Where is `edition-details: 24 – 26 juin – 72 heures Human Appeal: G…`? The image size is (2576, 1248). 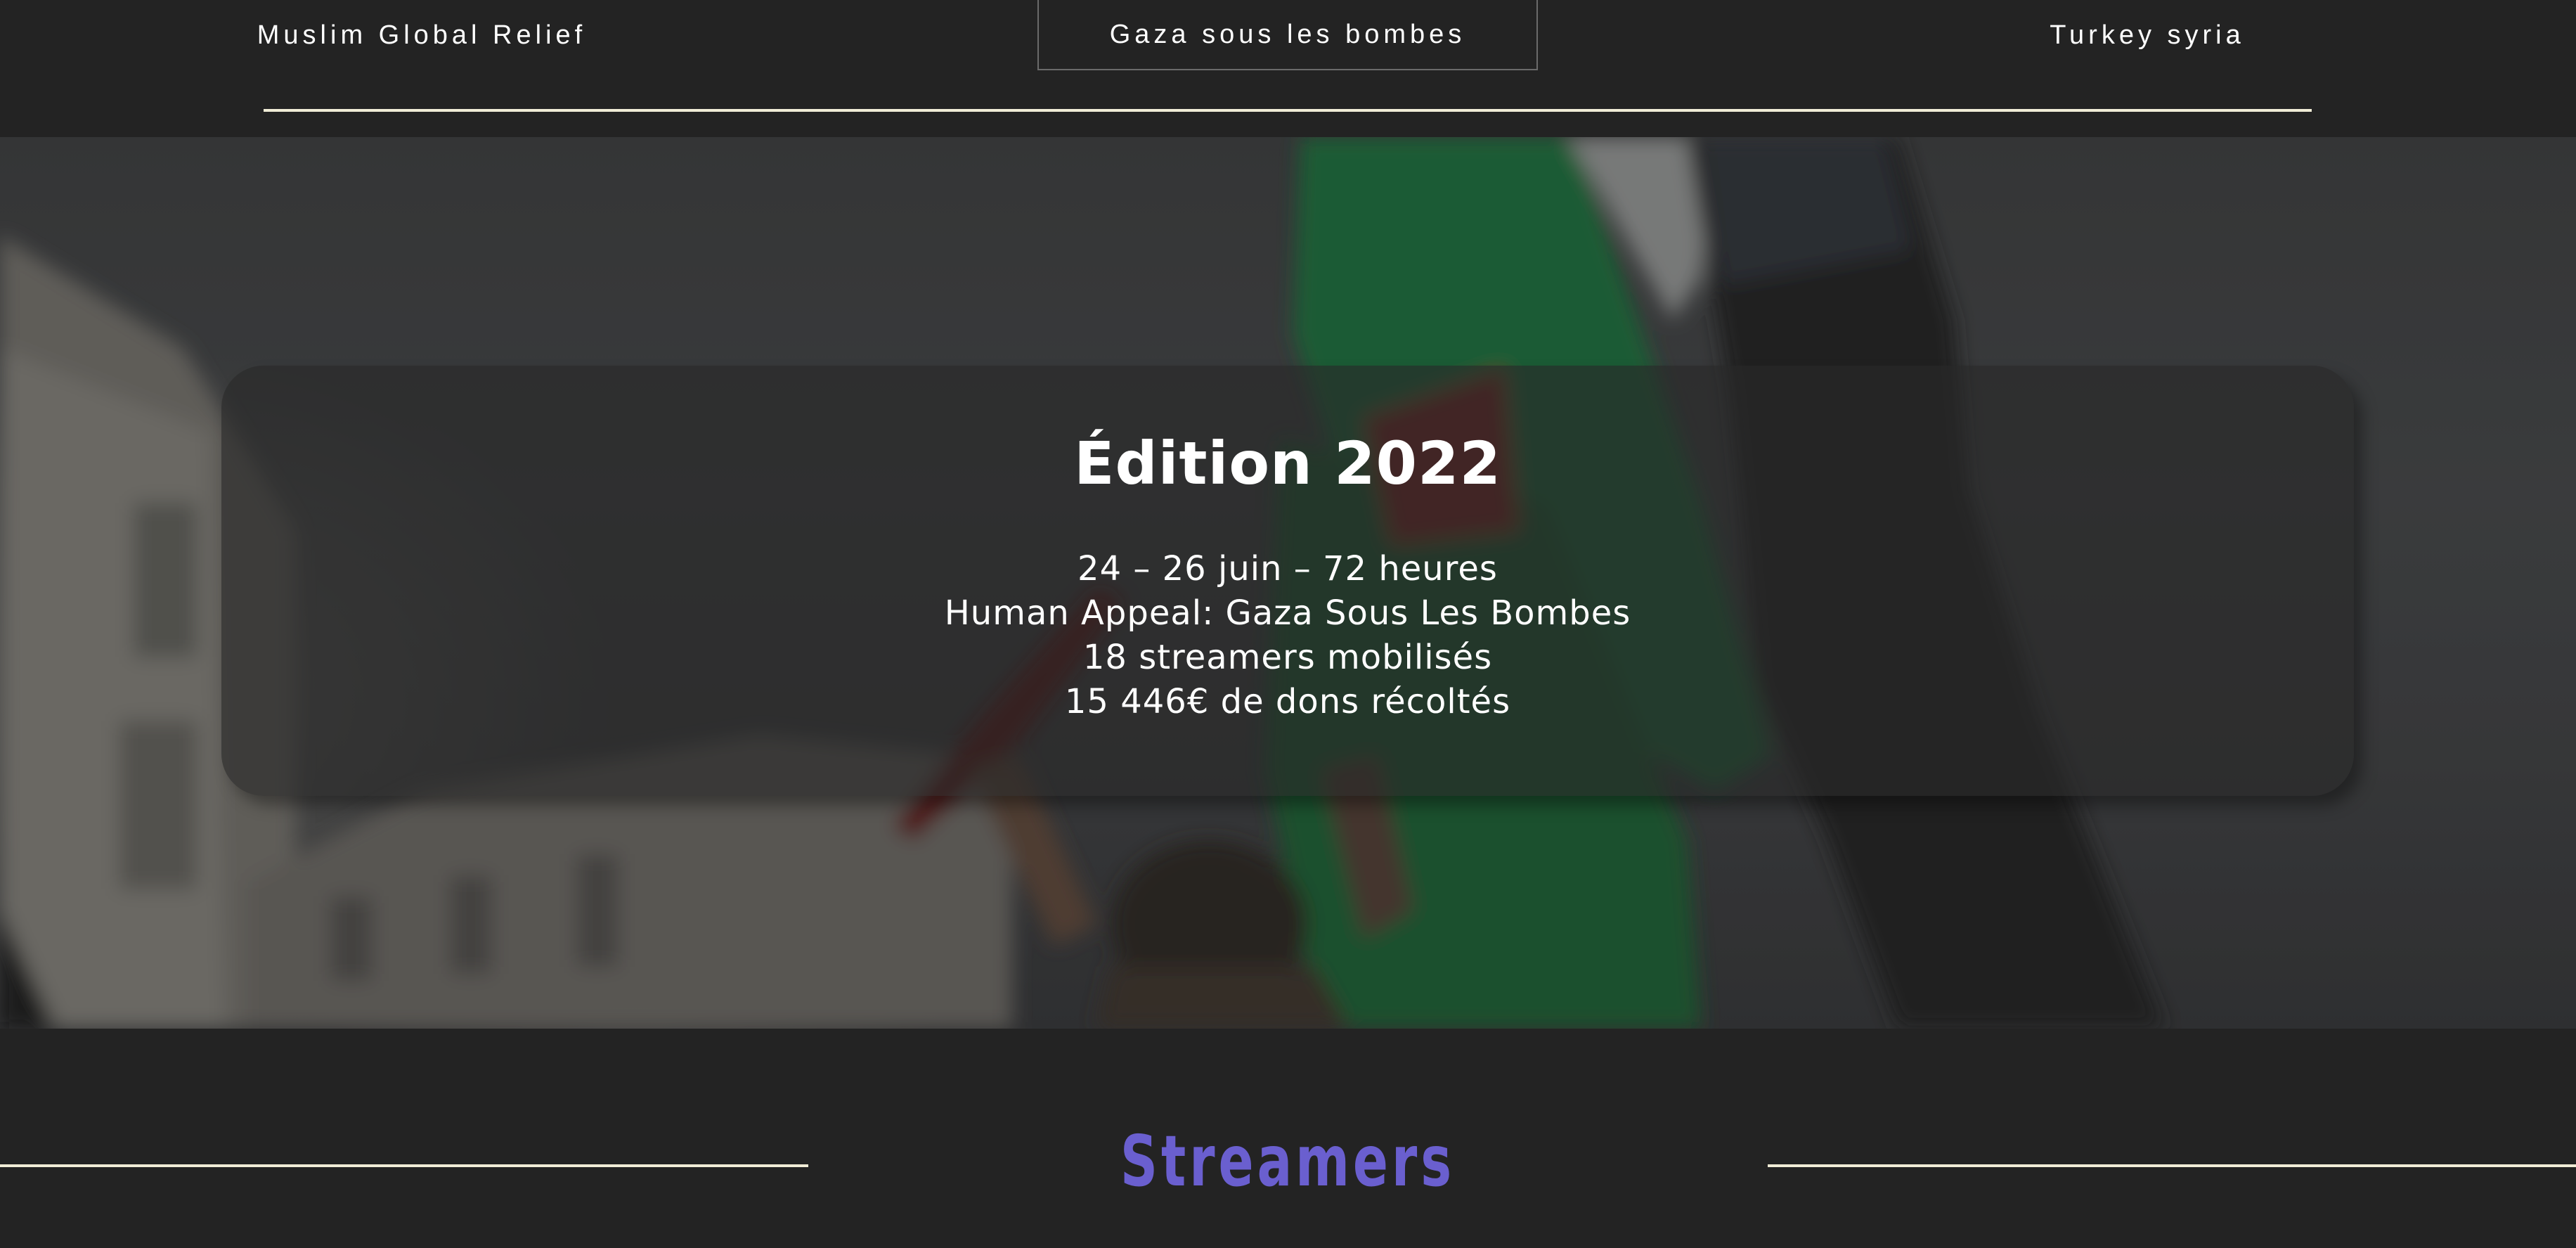 edition-details: 24 – 26 juin – 72 heures Human Appeal: G… is located at coordinates (1288, 635).